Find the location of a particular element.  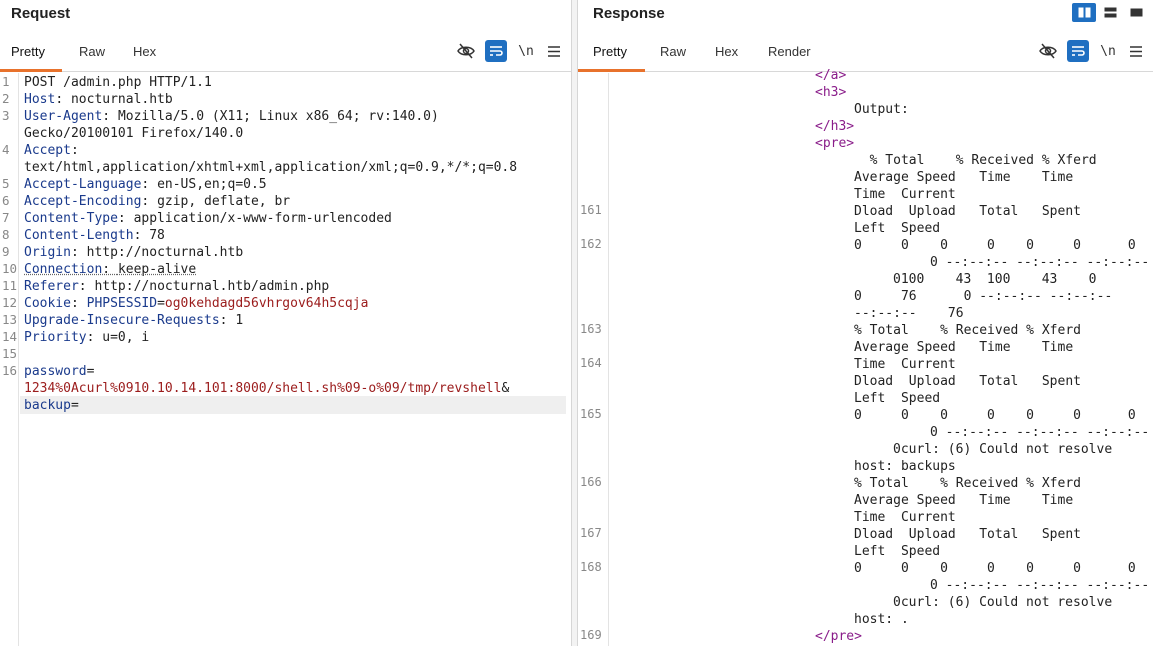

pane-splitter is located at coordinates (574, 323).